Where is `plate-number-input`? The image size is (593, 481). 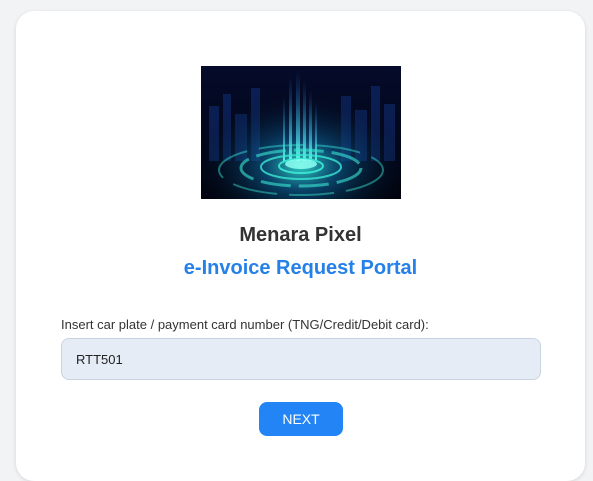
plate-number-input is located at coordinates (301, 359).